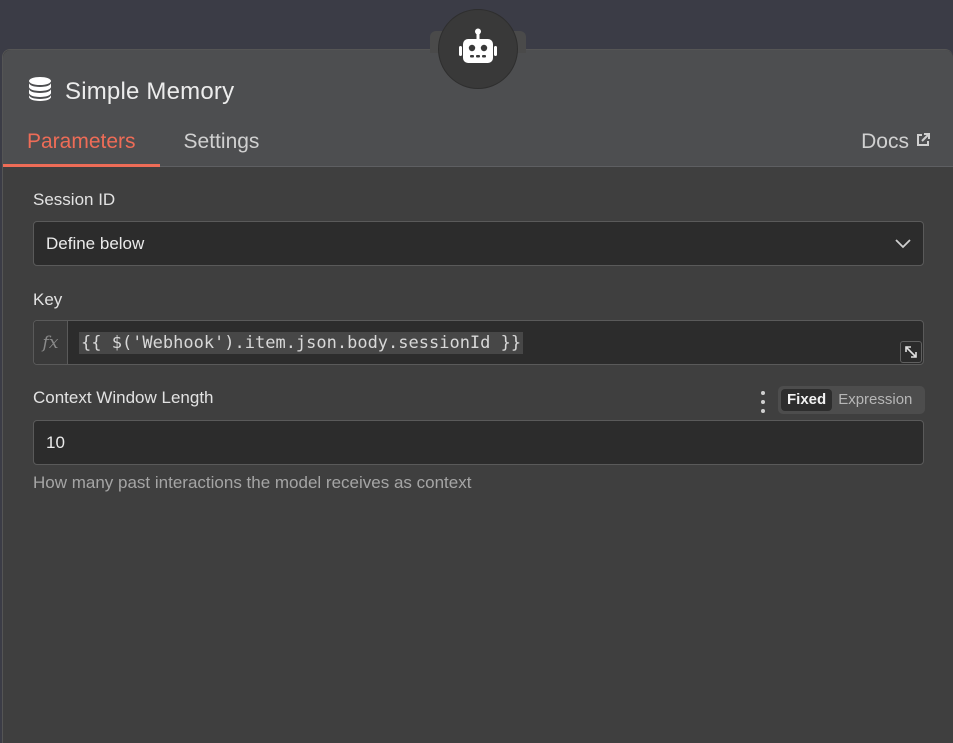  I want to click on tab-bar: Parameters Settings, so click(143, 146).